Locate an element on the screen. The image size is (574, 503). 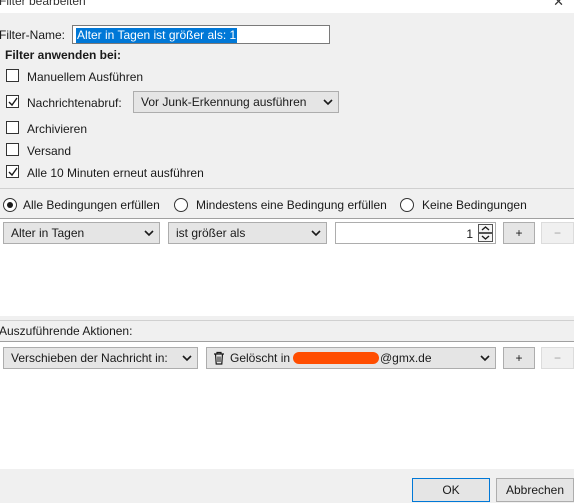
target-prefix: Gelöscht in is located at coordinates (260, 358).